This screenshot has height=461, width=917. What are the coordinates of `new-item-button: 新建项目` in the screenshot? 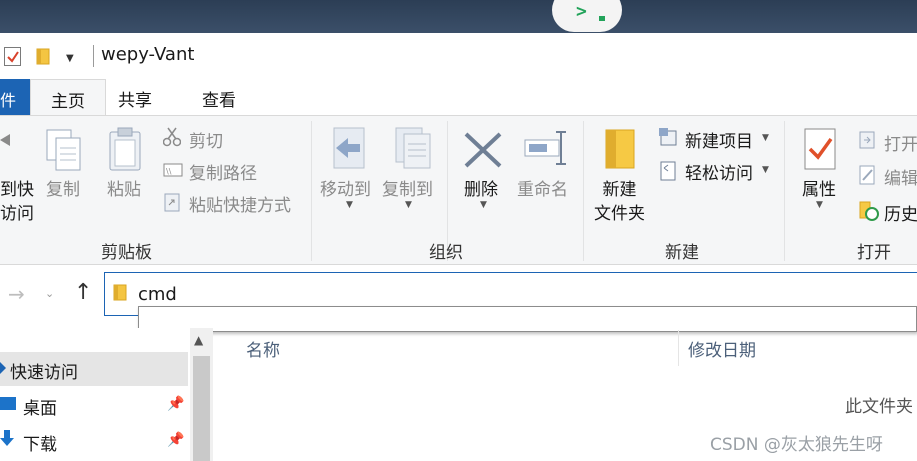 It's located at (719, 139).